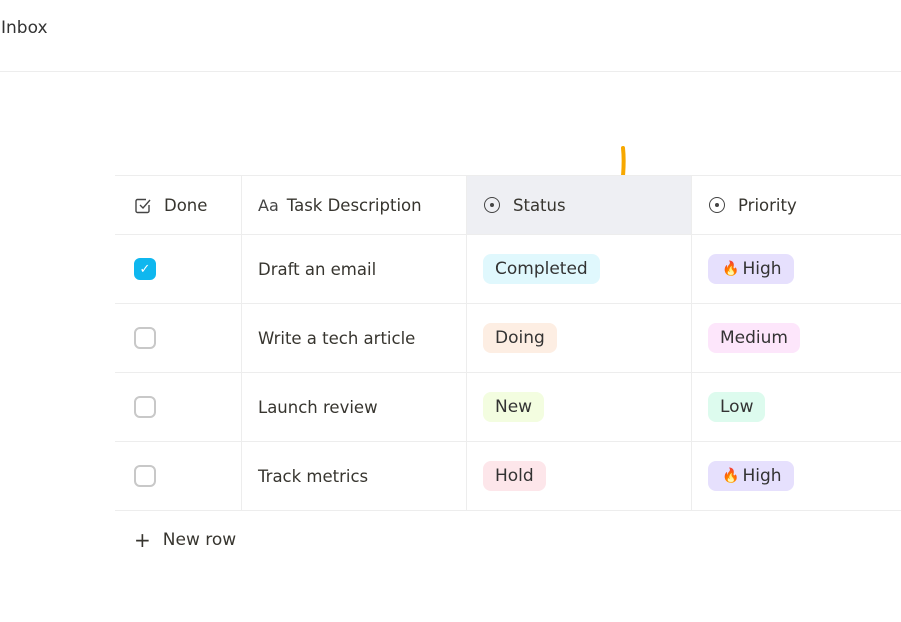  I want to click on table-row: ✓ Draft an email Completed 🔥 High, so click(508, 269).